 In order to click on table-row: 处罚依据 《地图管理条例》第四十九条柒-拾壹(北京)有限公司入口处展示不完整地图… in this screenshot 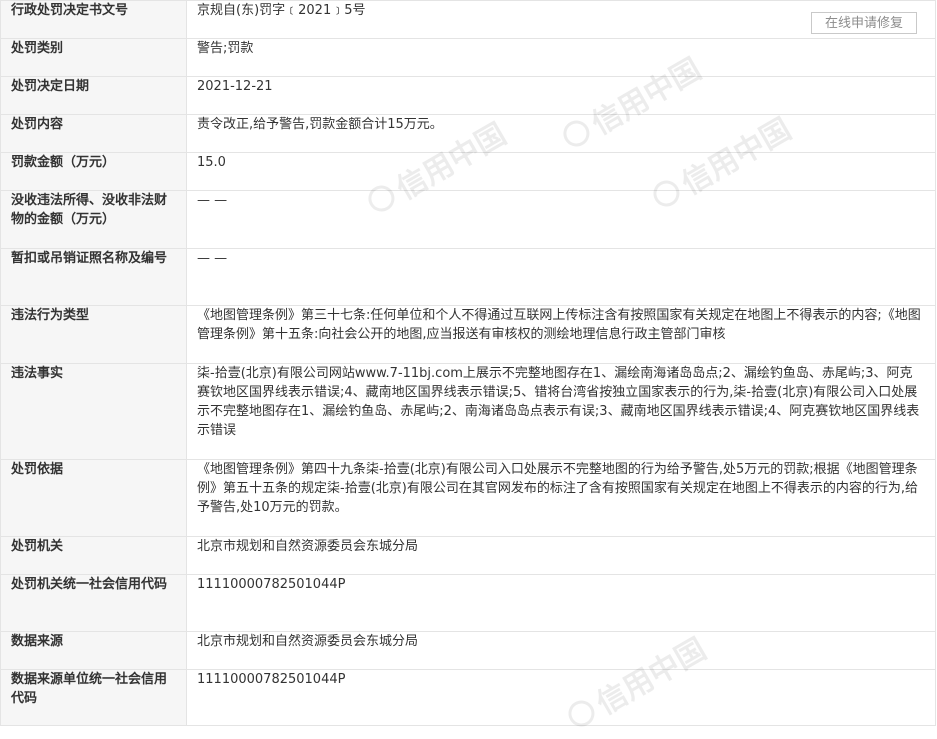, I will do `click(468, 498)`.